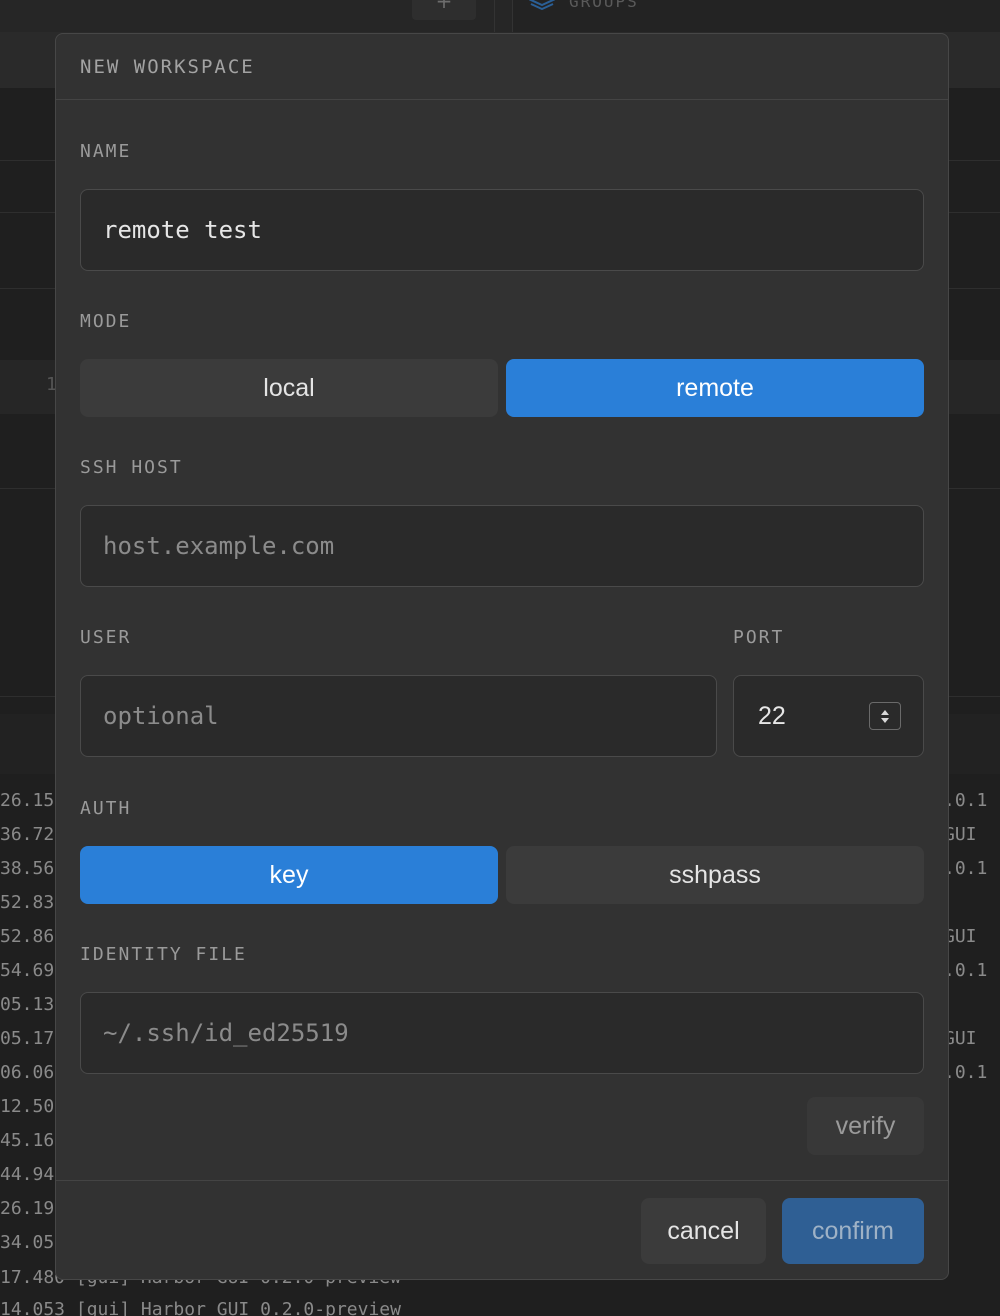  I want to click on name-label: NAME, so click(106, 151).